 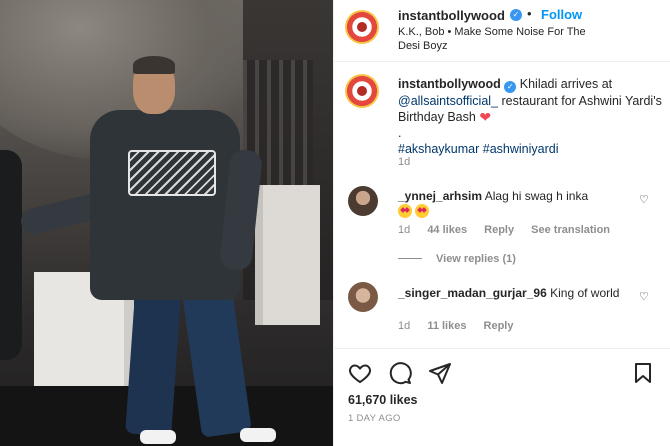 What do you see at coordinates (449, 84) in the screenshot?
I see `caption-username: instantbollywood` at bounding box center [449, 84].